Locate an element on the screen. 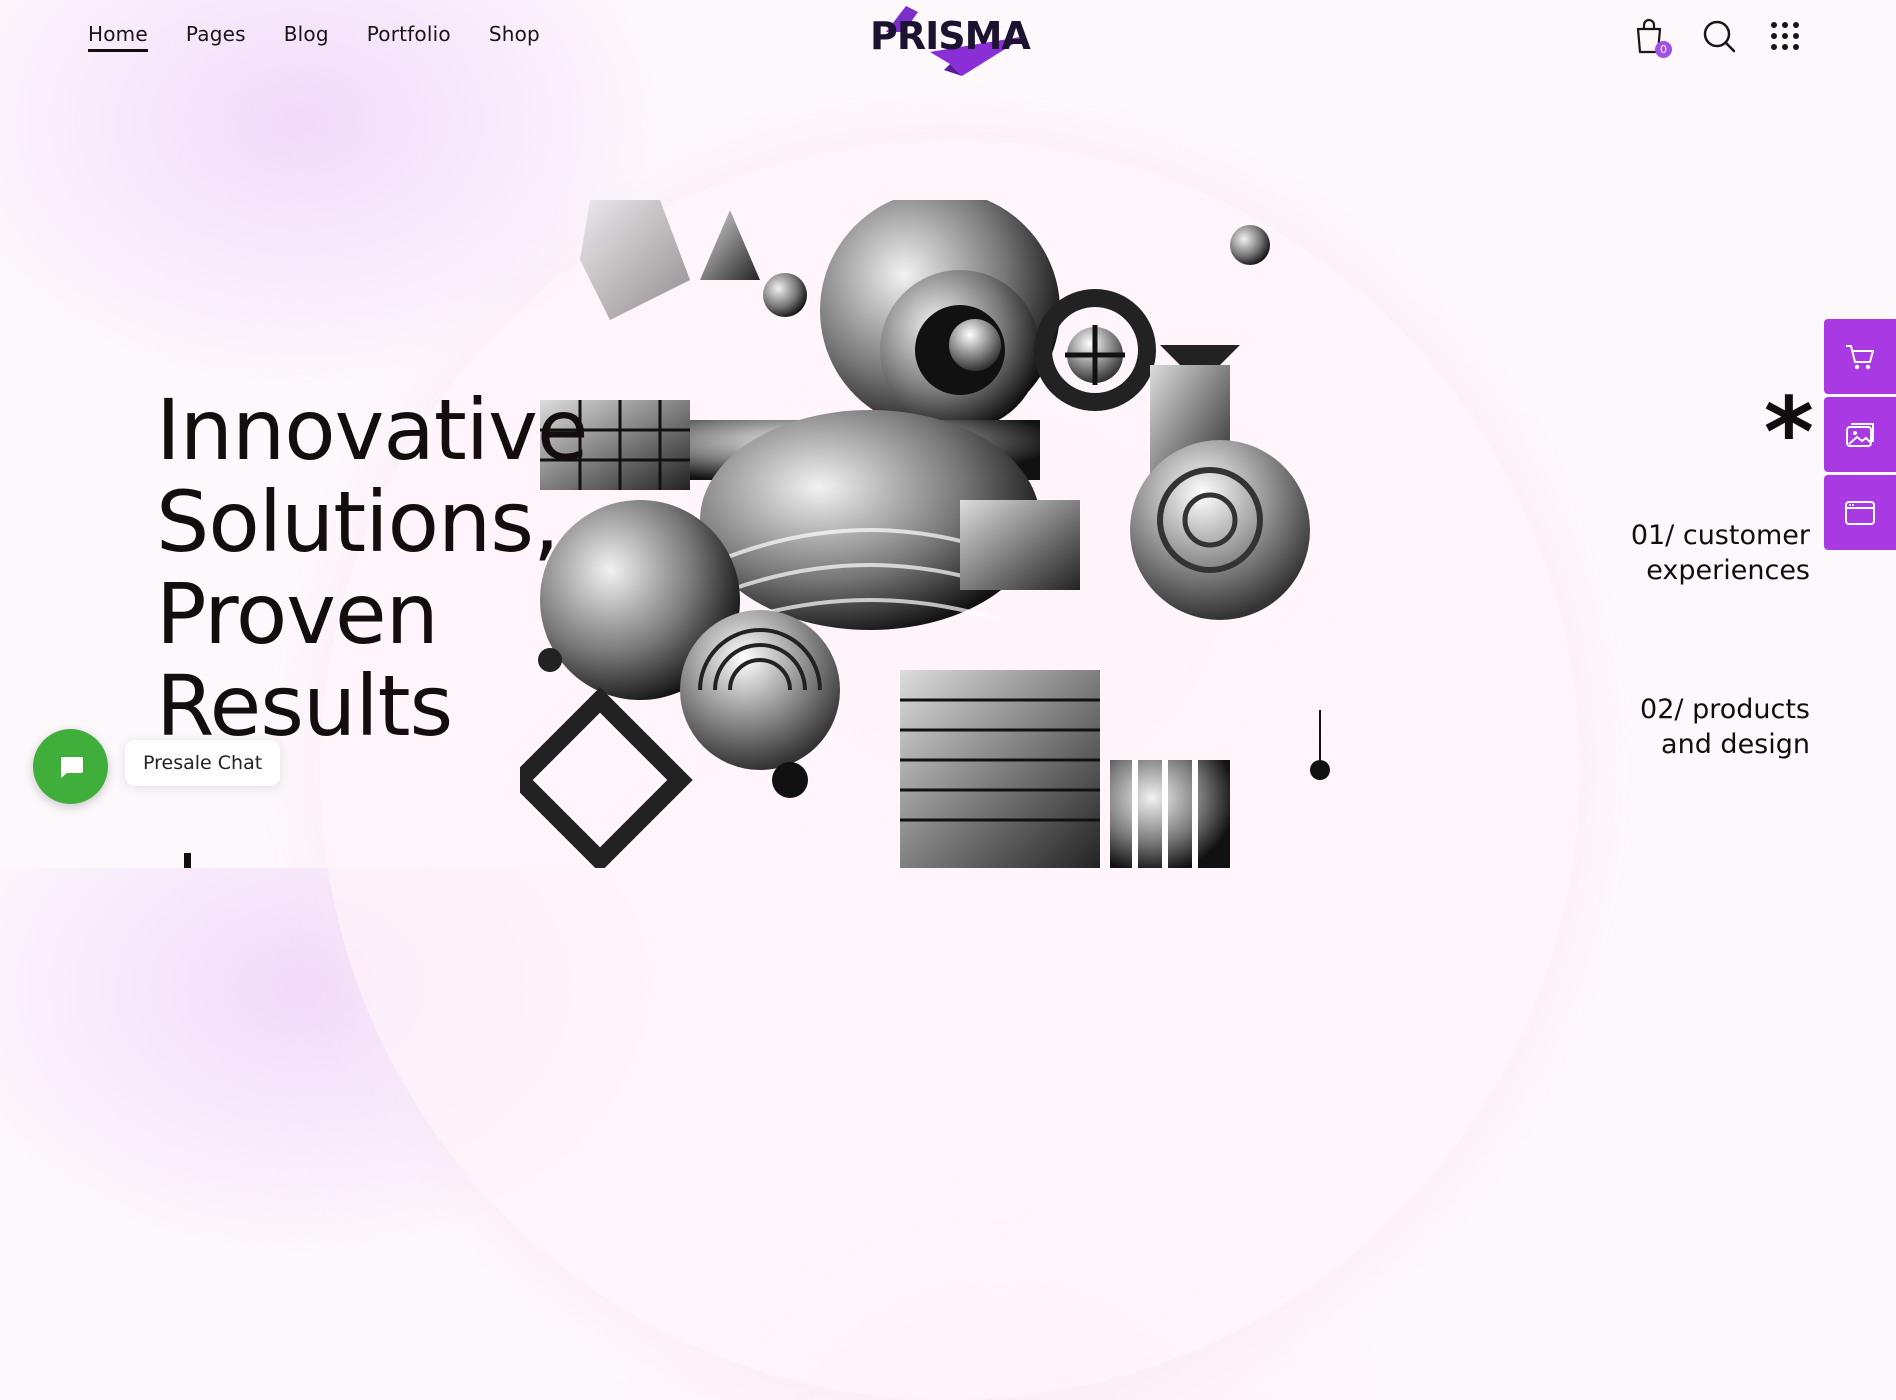 The width and height of the screenshot is (1896, 1400). hero-title: Innovative Solutions, Proven Results is located at coordinates (372, 568).